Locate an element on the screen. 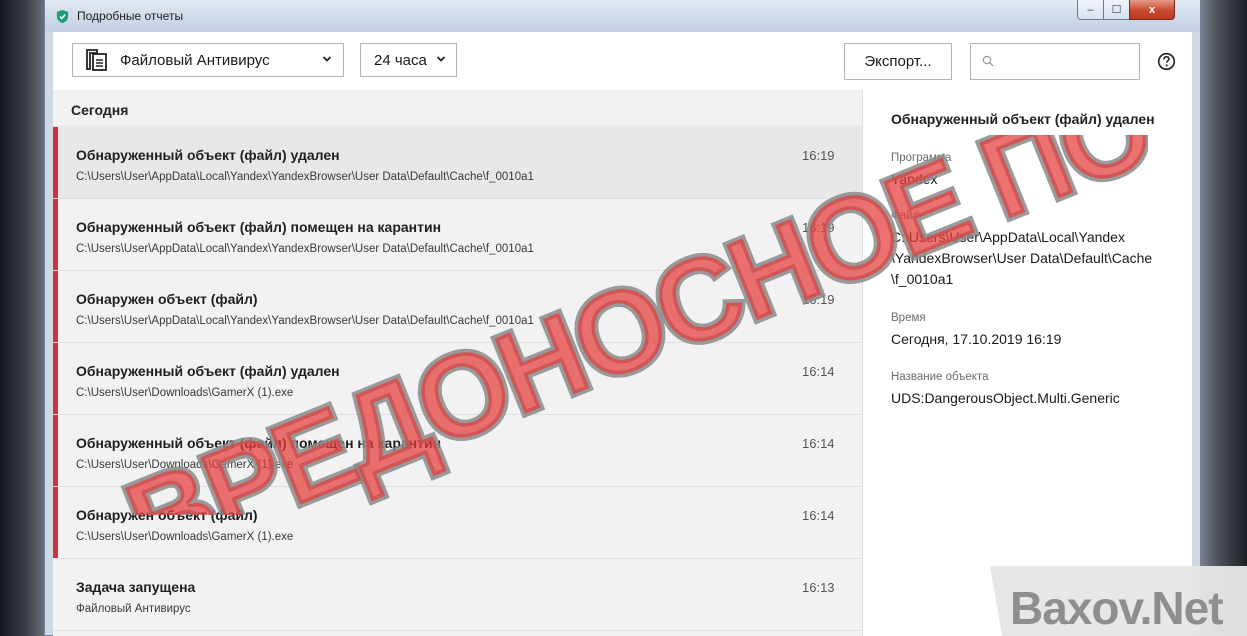 The image size is (1247, 636). detail-time-value: Сегодня, 17.10.2019 16:19 is located at coordinates (976, 339).